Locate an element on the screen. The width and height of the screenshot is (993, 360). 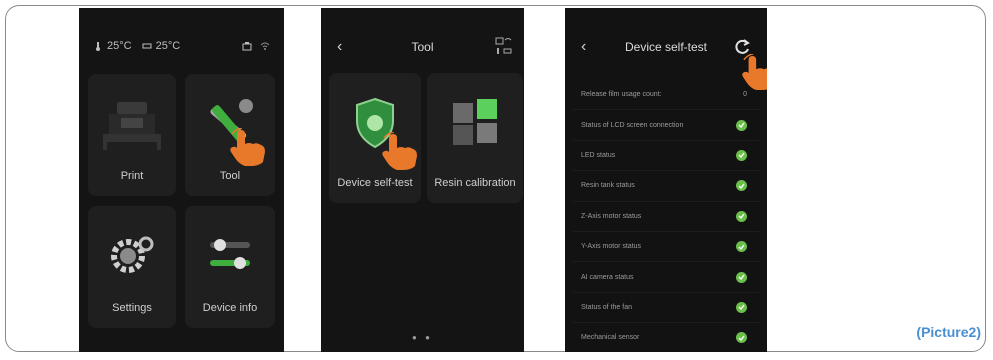
tool-topbar: ‹ Tool is located at coordinates (422, 48).